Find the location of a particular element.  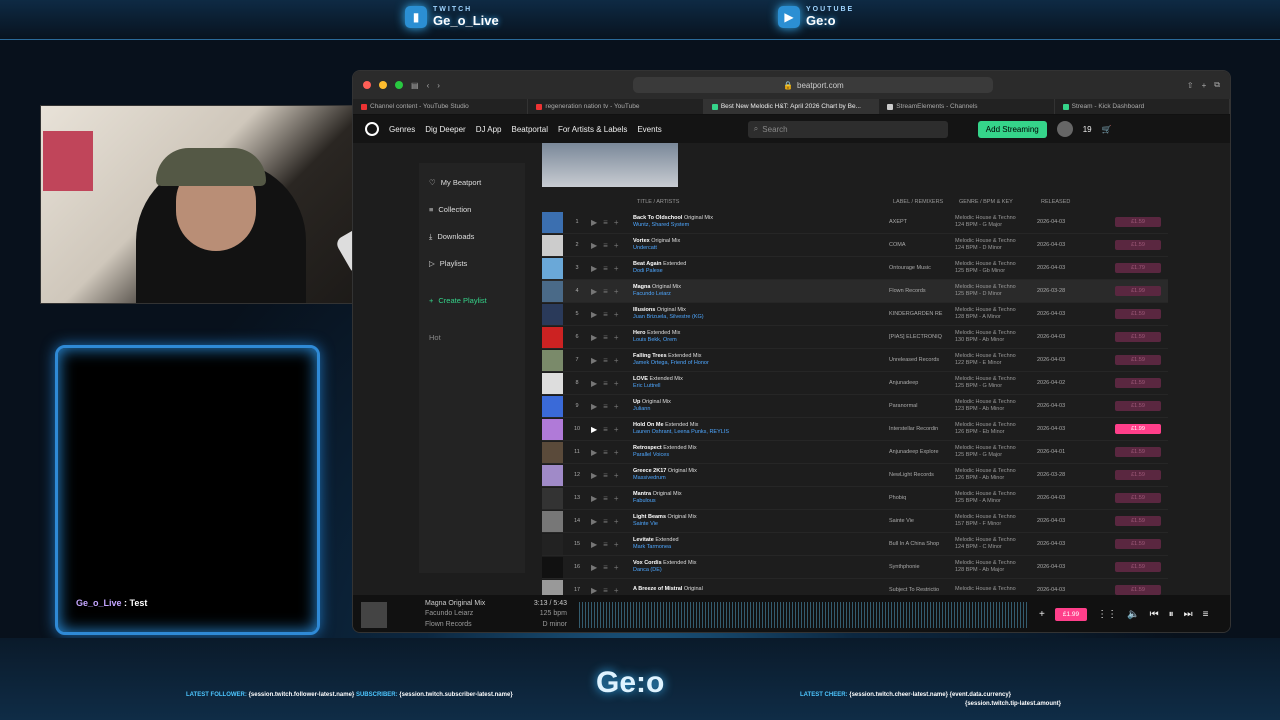

track-title: Magna is located at coordinates (641, 287).